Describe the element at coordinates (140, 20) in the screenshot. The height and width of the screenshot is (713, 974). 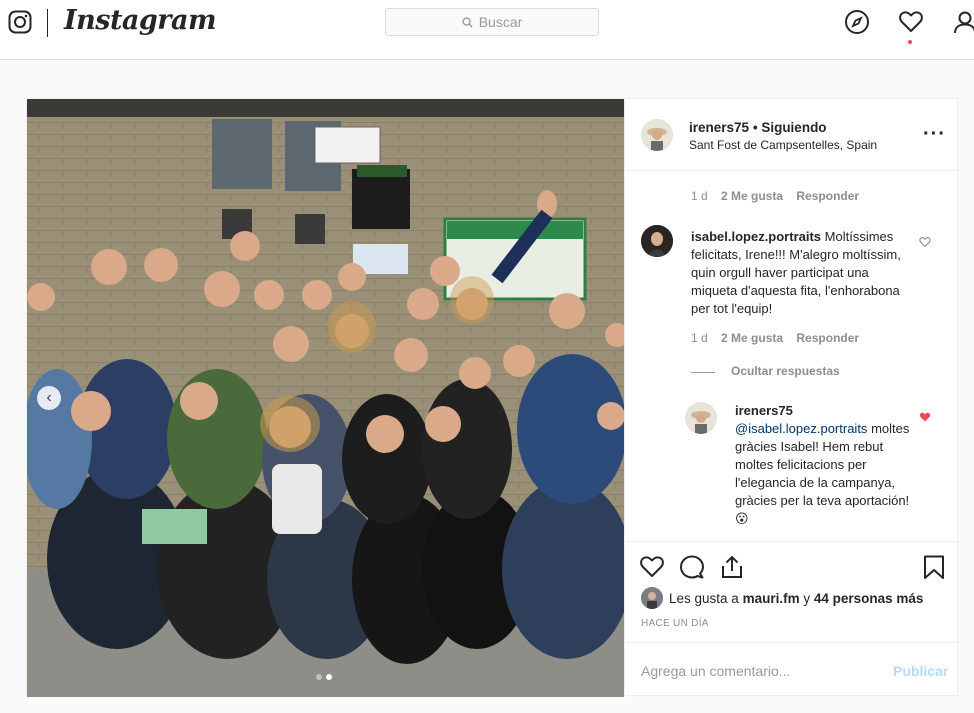
I see `instagram-wordmark: Instagram` at that location.